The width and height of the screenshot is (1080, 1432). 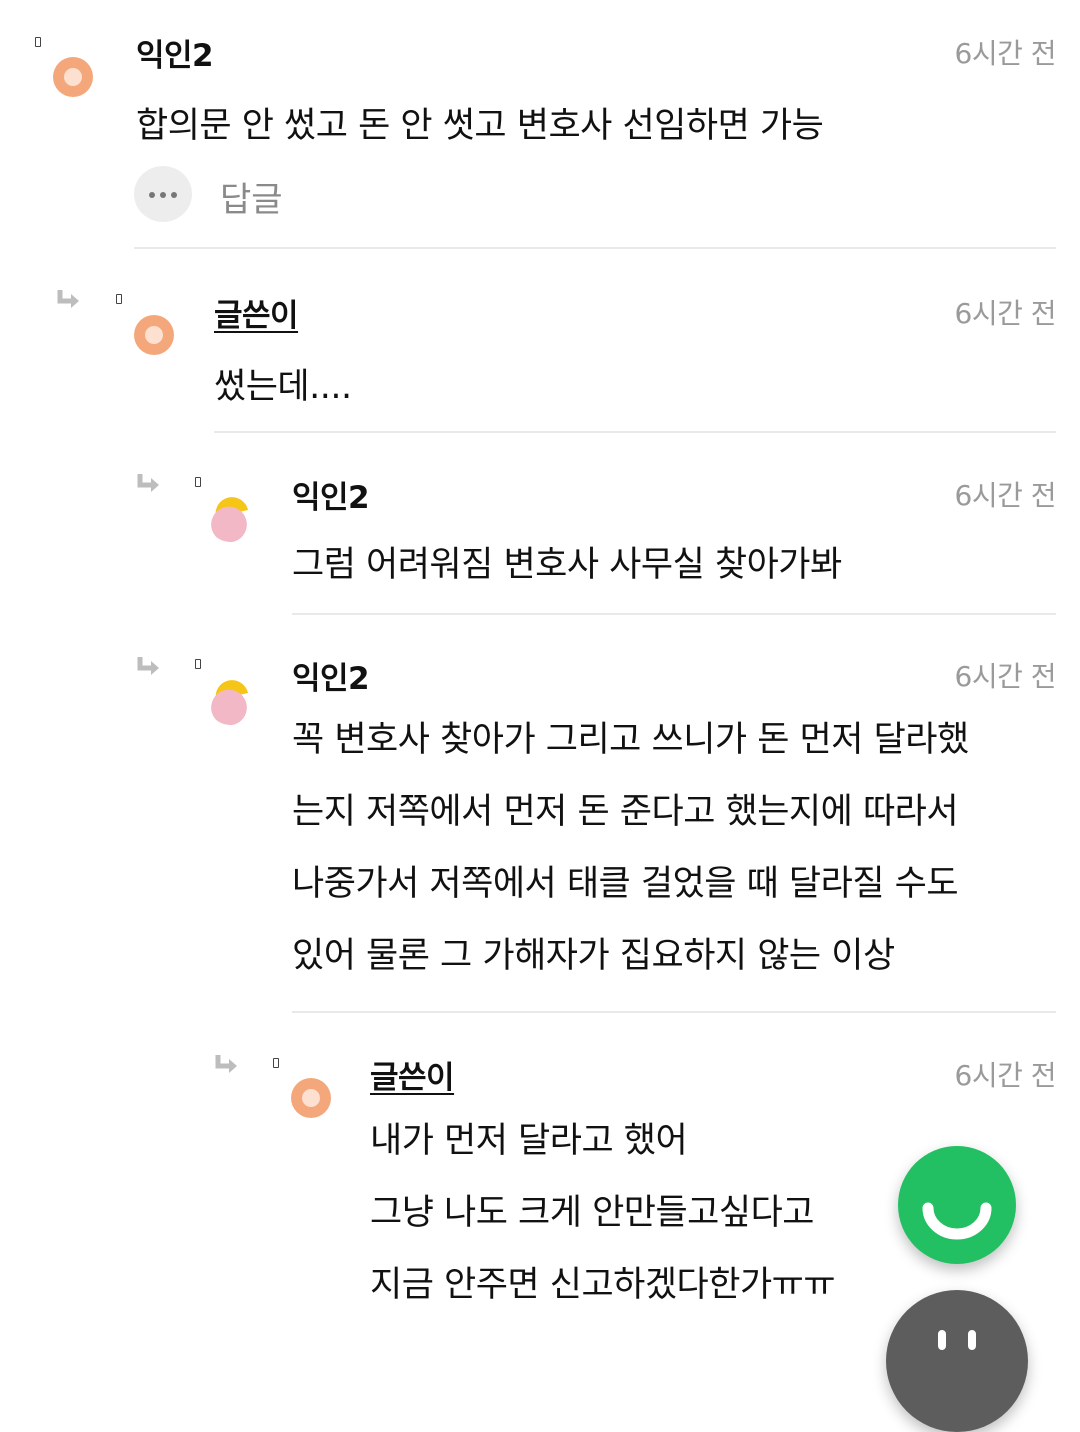 I want to click on reply-button: 답글, so click(x=251, y=196).